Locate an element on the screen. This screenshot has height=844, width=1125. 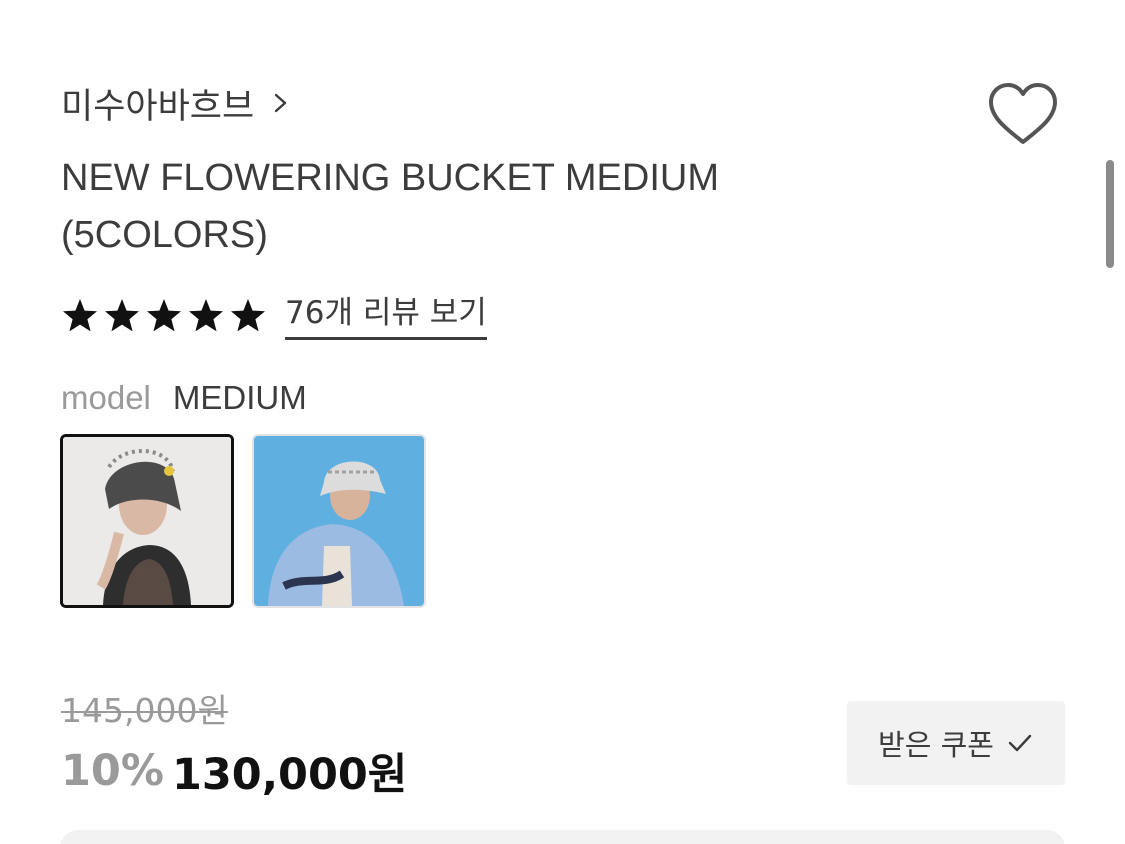
price-row: 10% 130,000원 is located at coordinates (234, 771).